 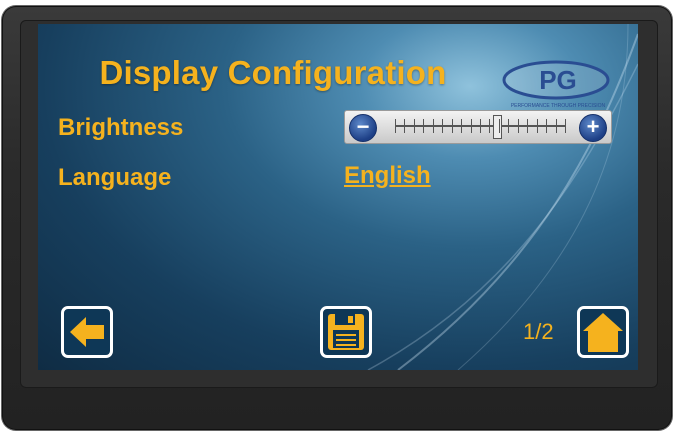 What do you see at coordinates (558, 80) in the screenshot?
I see `svg-text: PG` at bounding box center [558, 80].